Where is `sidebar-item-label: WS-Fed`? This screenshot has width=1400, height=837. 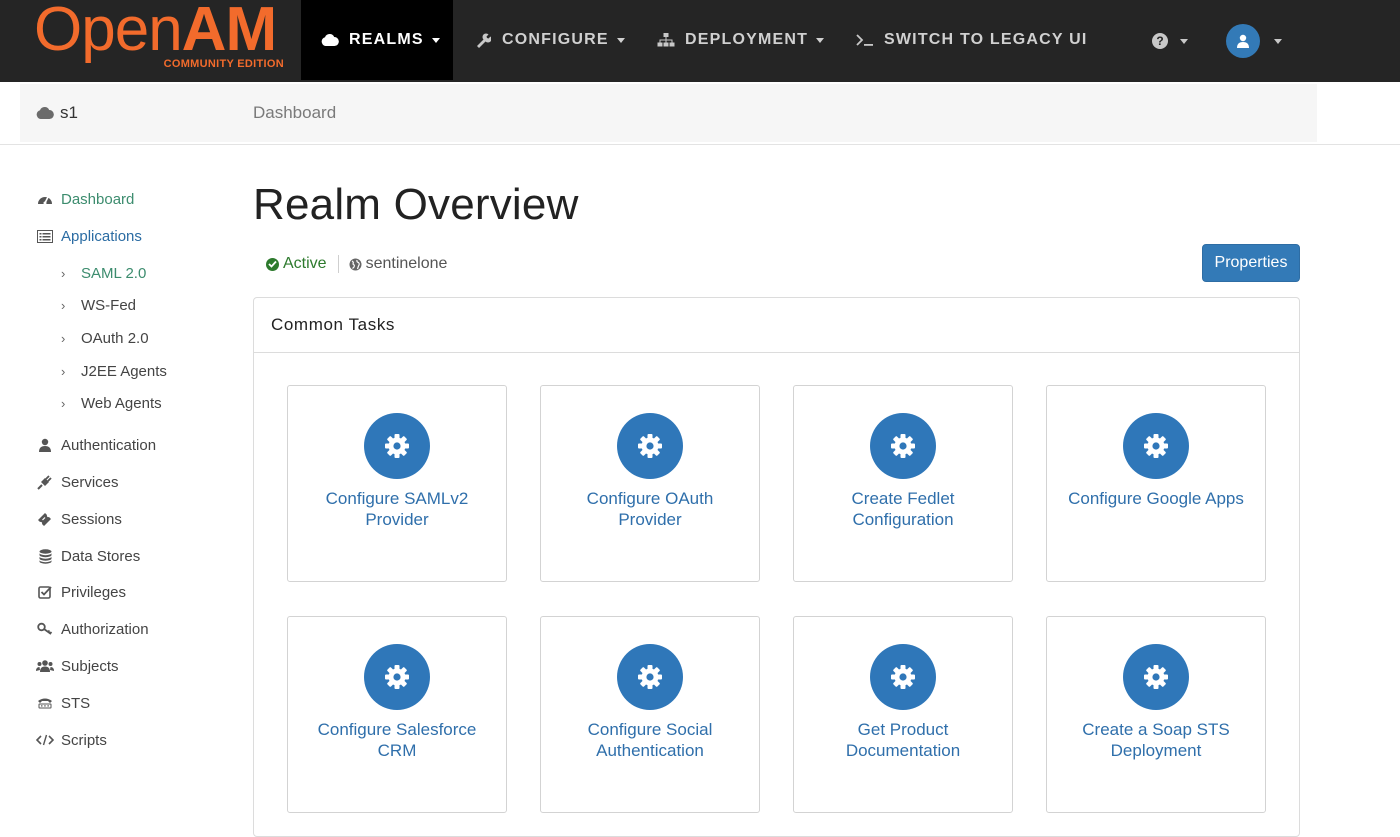
sidebar-item-label: WS-Fed is located at coordinates (109, 305).